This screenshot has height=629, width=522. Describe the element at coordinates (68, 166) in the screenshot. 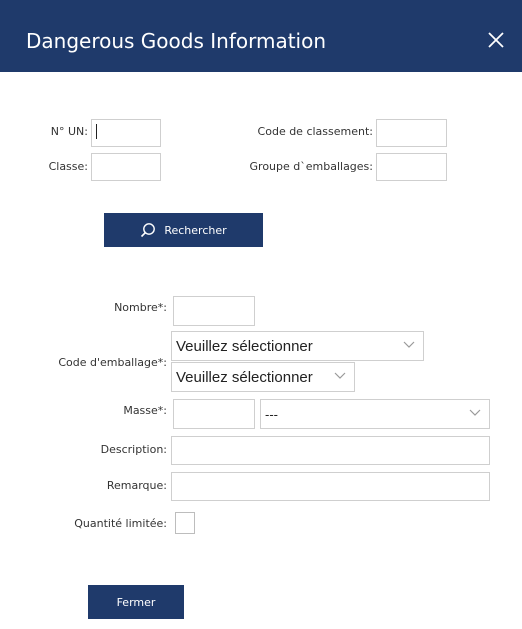

I see `class-label: Classe:` at that location.